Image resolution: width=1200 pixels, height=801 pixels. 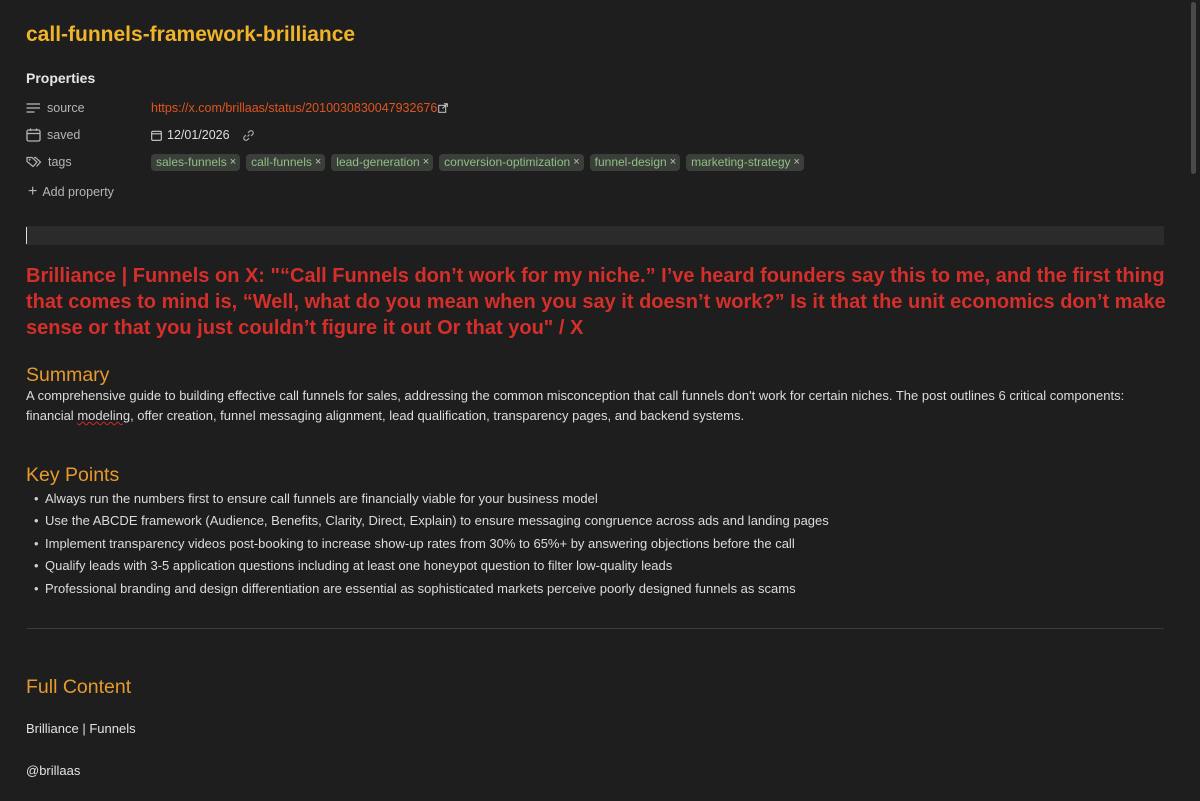 What do you see at coordinates (60, 162) in the screenshot?
I see `property-key-label: tags` at bounding box center [60, 162].